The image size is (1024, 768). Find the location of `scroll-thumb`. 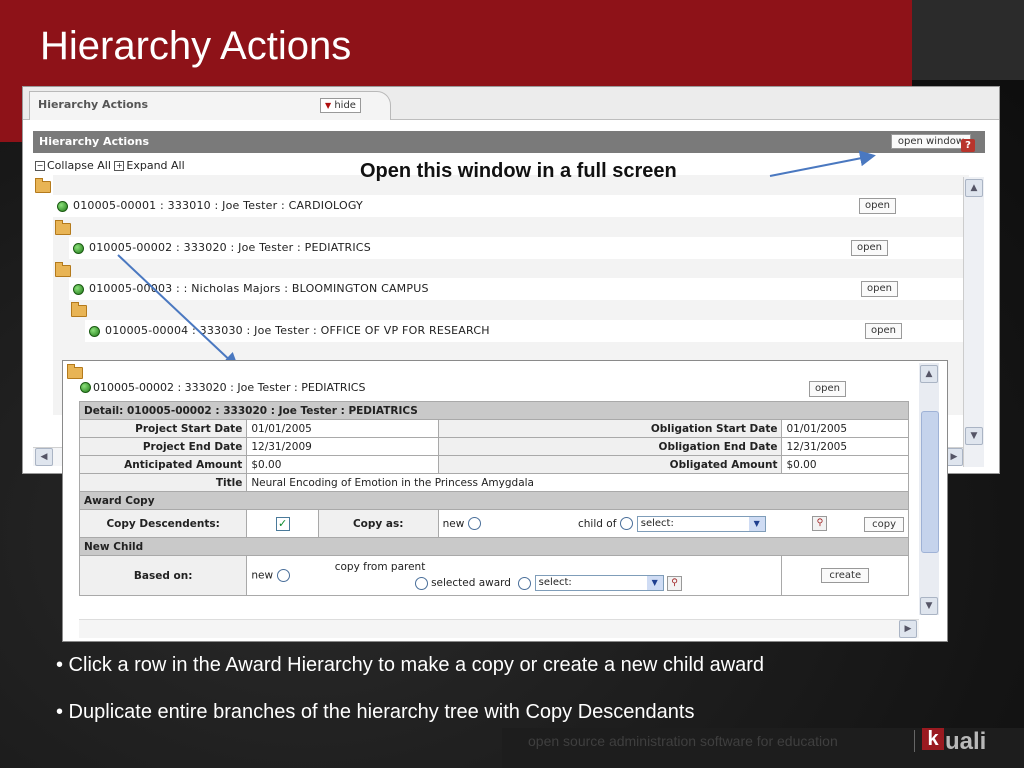

scroll-thumb is located at coordinates (930, 482).